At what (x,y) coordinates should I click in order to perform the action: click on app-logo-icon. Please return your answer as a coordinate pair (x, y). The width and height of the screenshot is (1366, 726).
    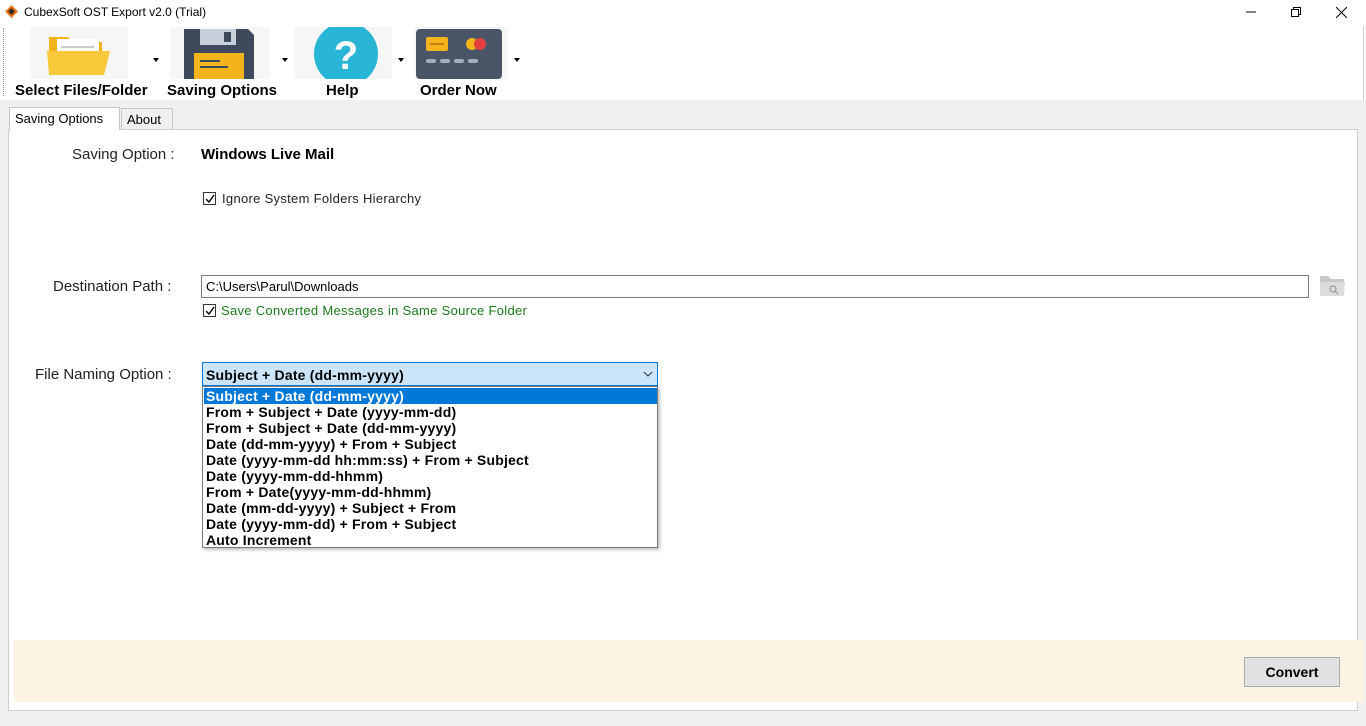
    Looking at the image, I should click on (11, 11).